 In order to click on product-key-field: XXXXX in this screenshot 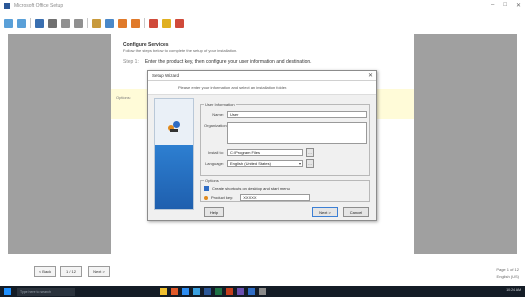, I will do `click(275, 197)`.